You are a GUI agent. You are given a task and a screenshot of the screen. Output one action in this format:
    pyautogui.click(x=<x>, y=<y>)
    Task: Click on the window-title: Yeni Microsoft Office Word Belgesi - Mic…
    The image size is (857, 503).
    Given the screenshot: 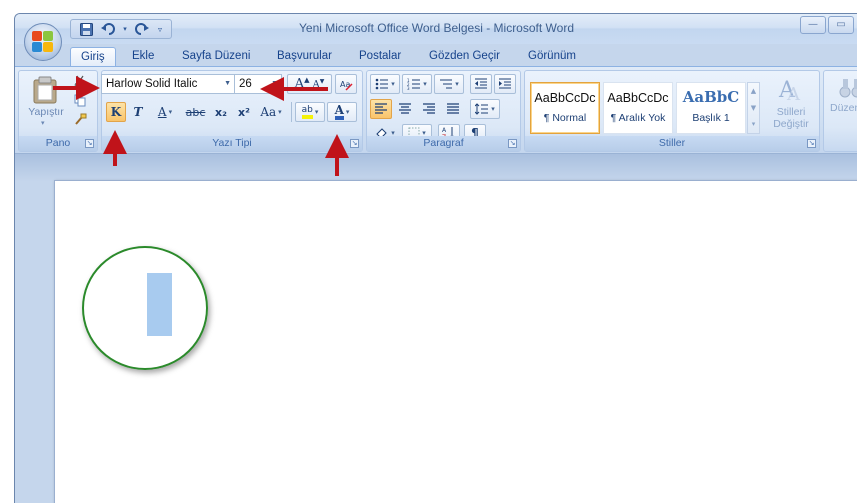 What is the action you would take?
    pyautogui.click(x=436, y=28)
    